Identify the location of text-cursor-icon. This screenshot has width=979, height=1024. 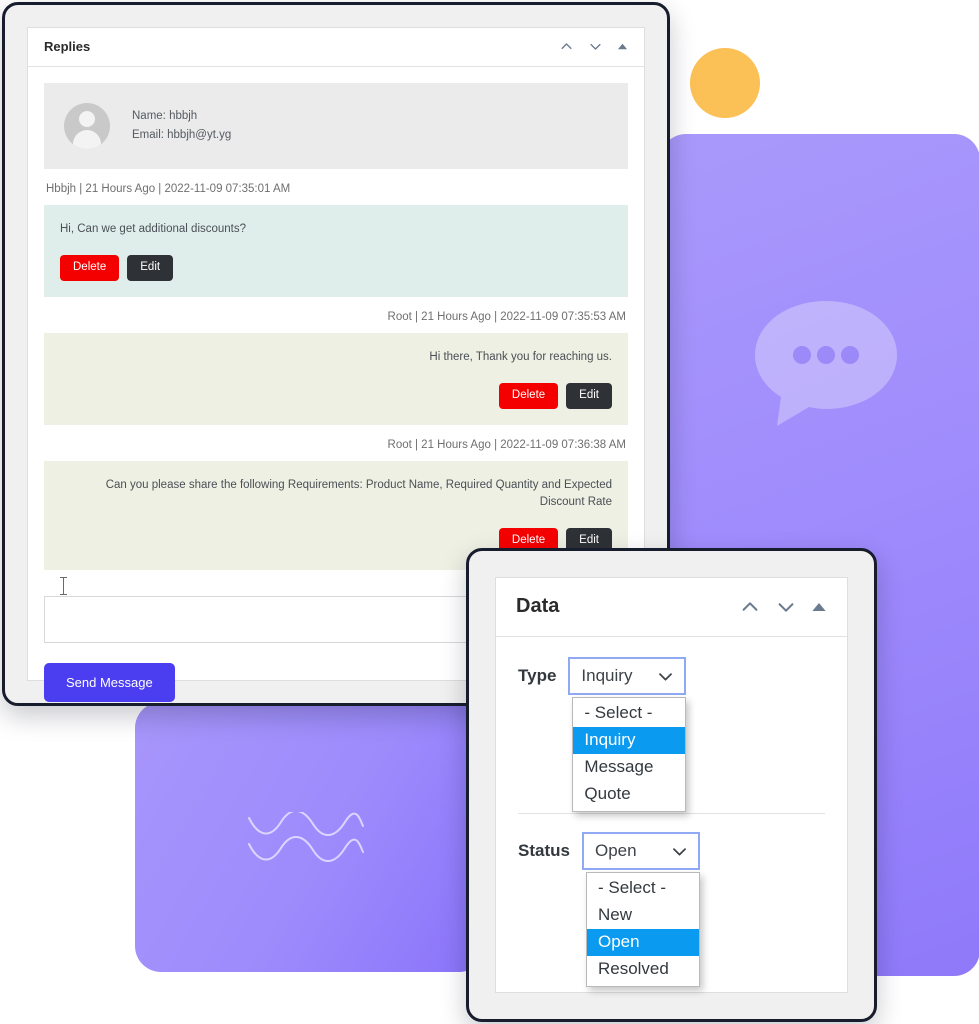
(63, 586).